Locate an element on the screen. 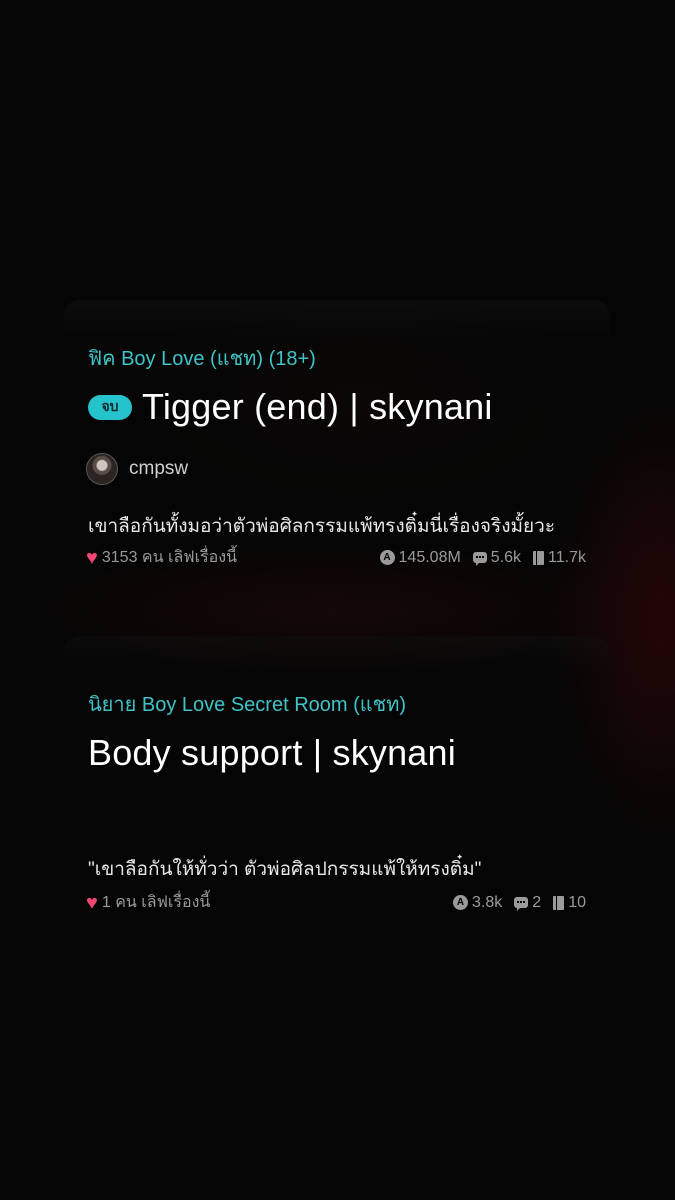 This screenshot has height=1200, width=675. views-count: 3.8k is located at coordinates (487, 902).